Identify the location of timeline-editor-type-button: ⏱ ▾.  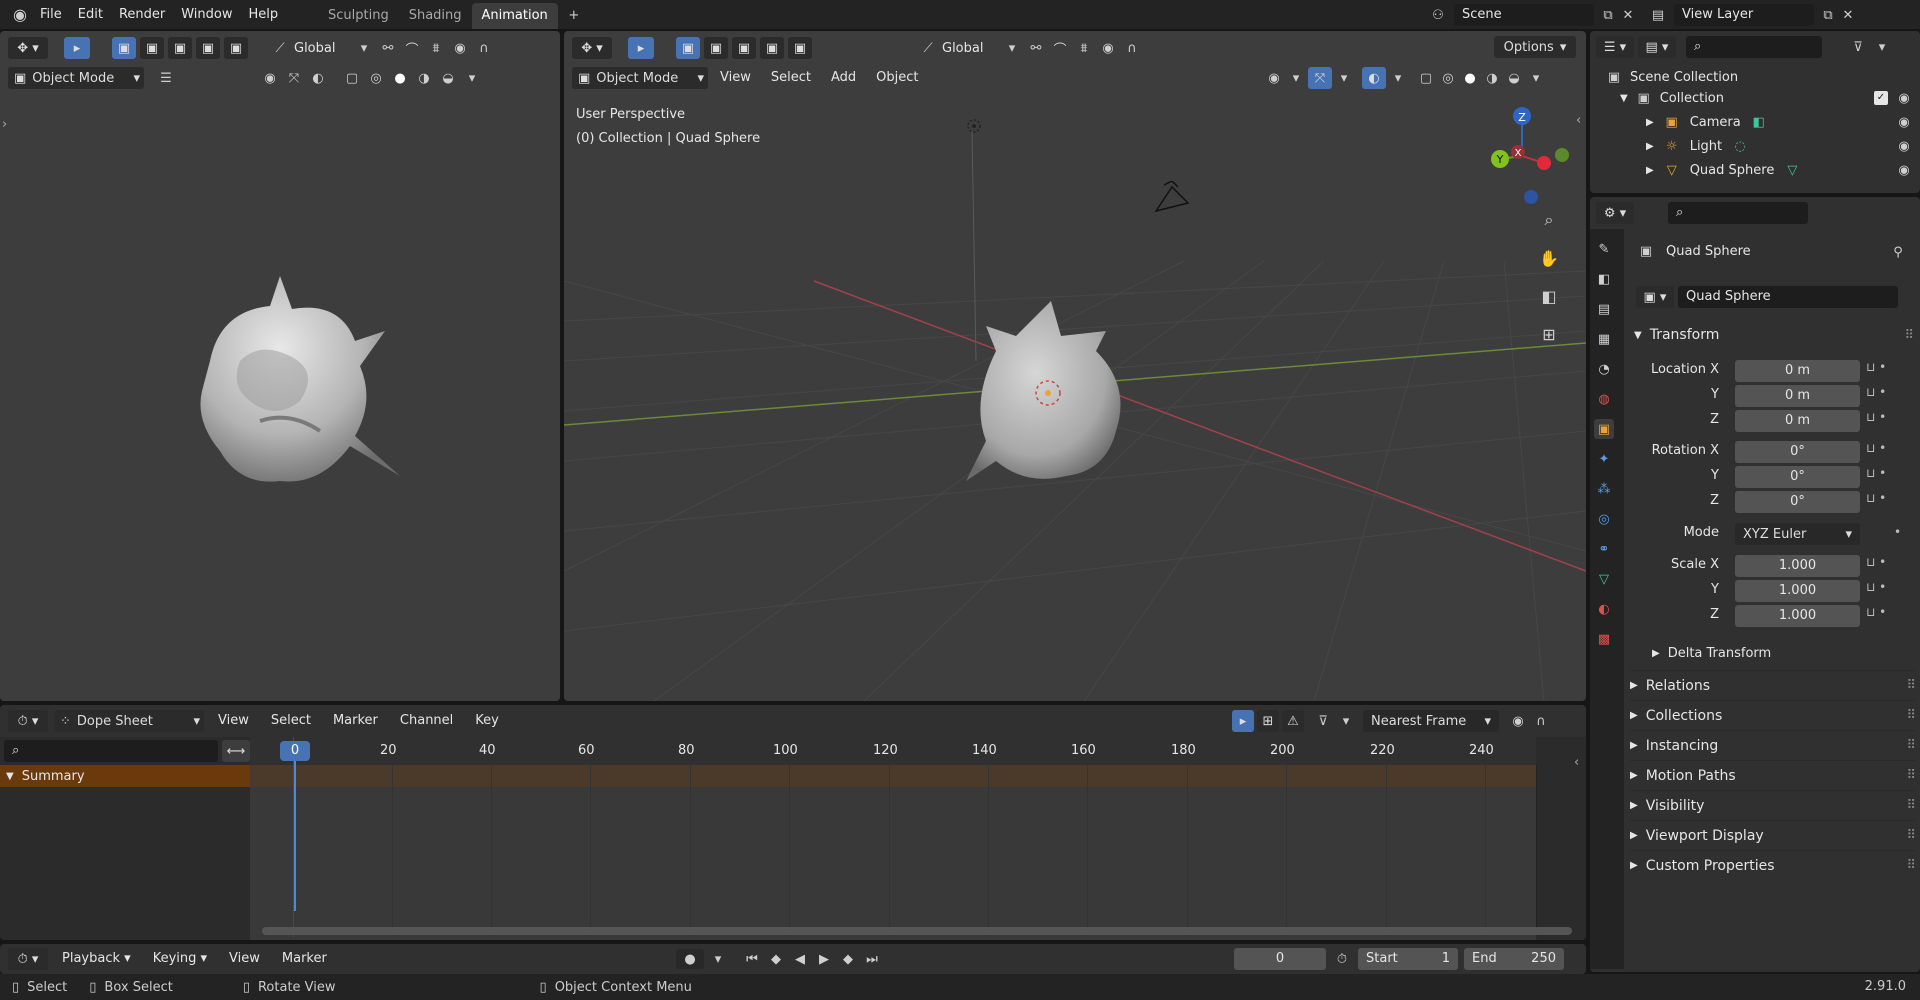
(28, 959).